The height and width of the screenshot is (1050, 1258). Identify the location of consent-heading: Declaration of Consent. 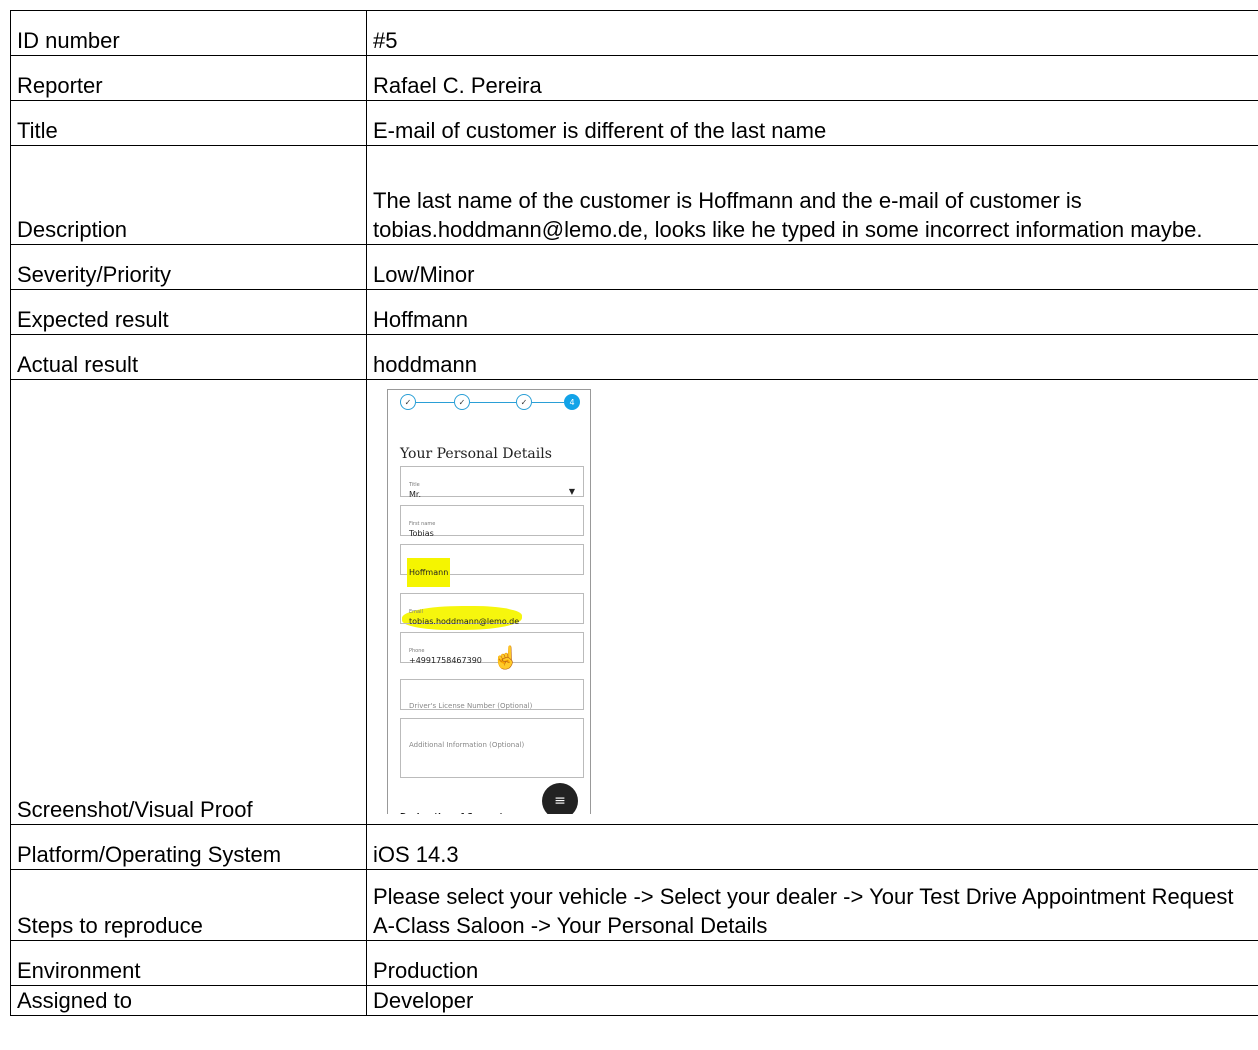
(451, 808).